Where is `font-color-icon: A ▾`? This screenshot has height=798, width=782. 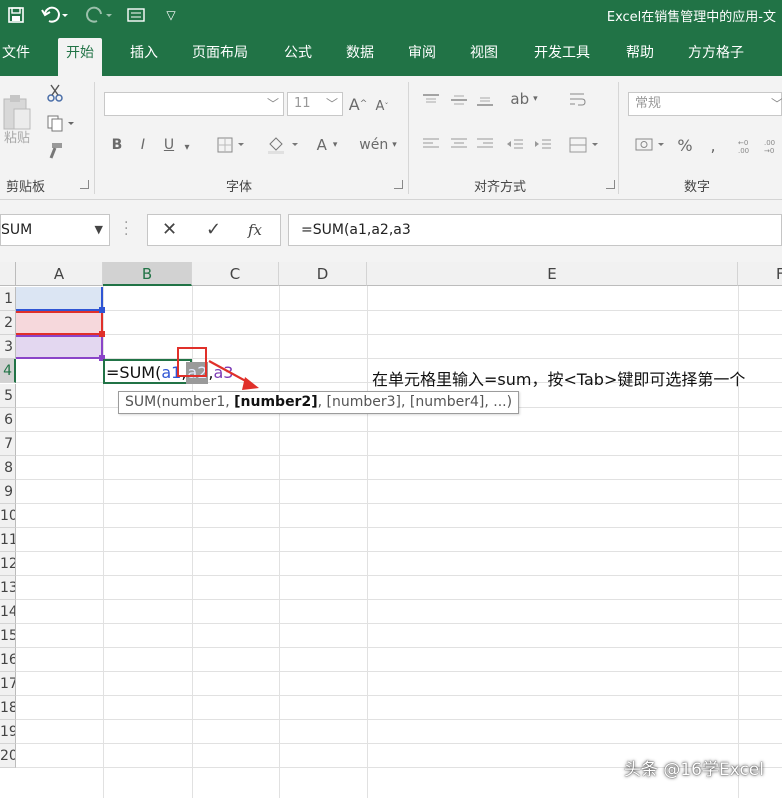 font-color-icon: A ▾ is located at coordinates (327, 145).